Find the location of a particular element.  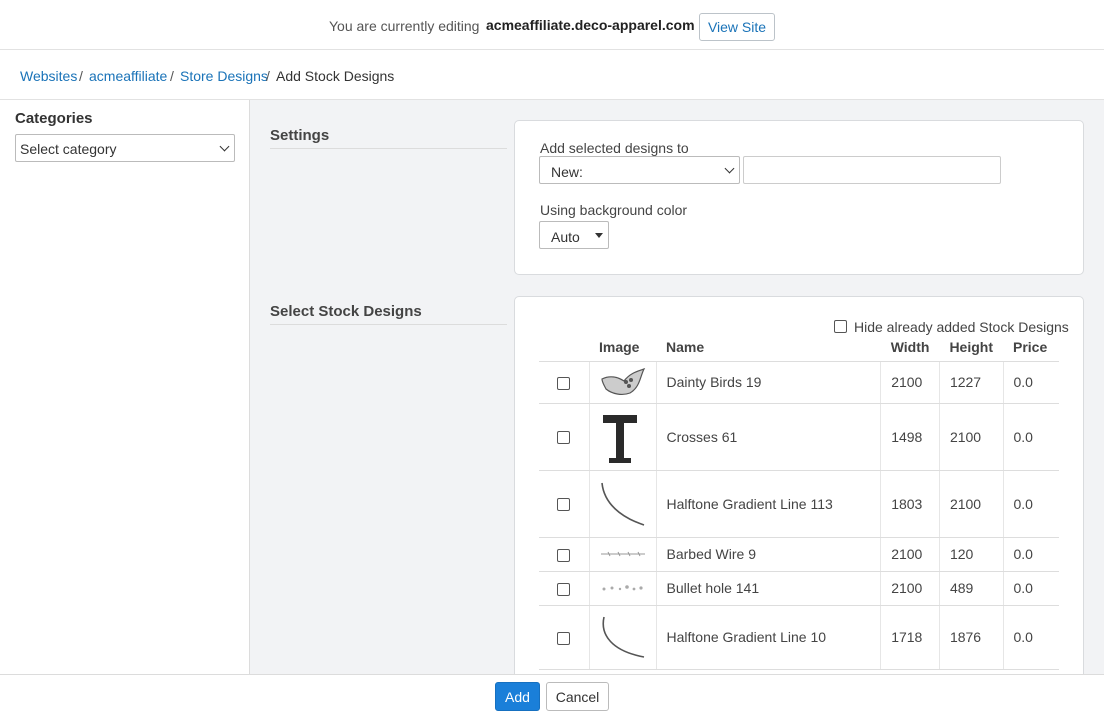

add-button: Add is located at coordinates (517, 696).